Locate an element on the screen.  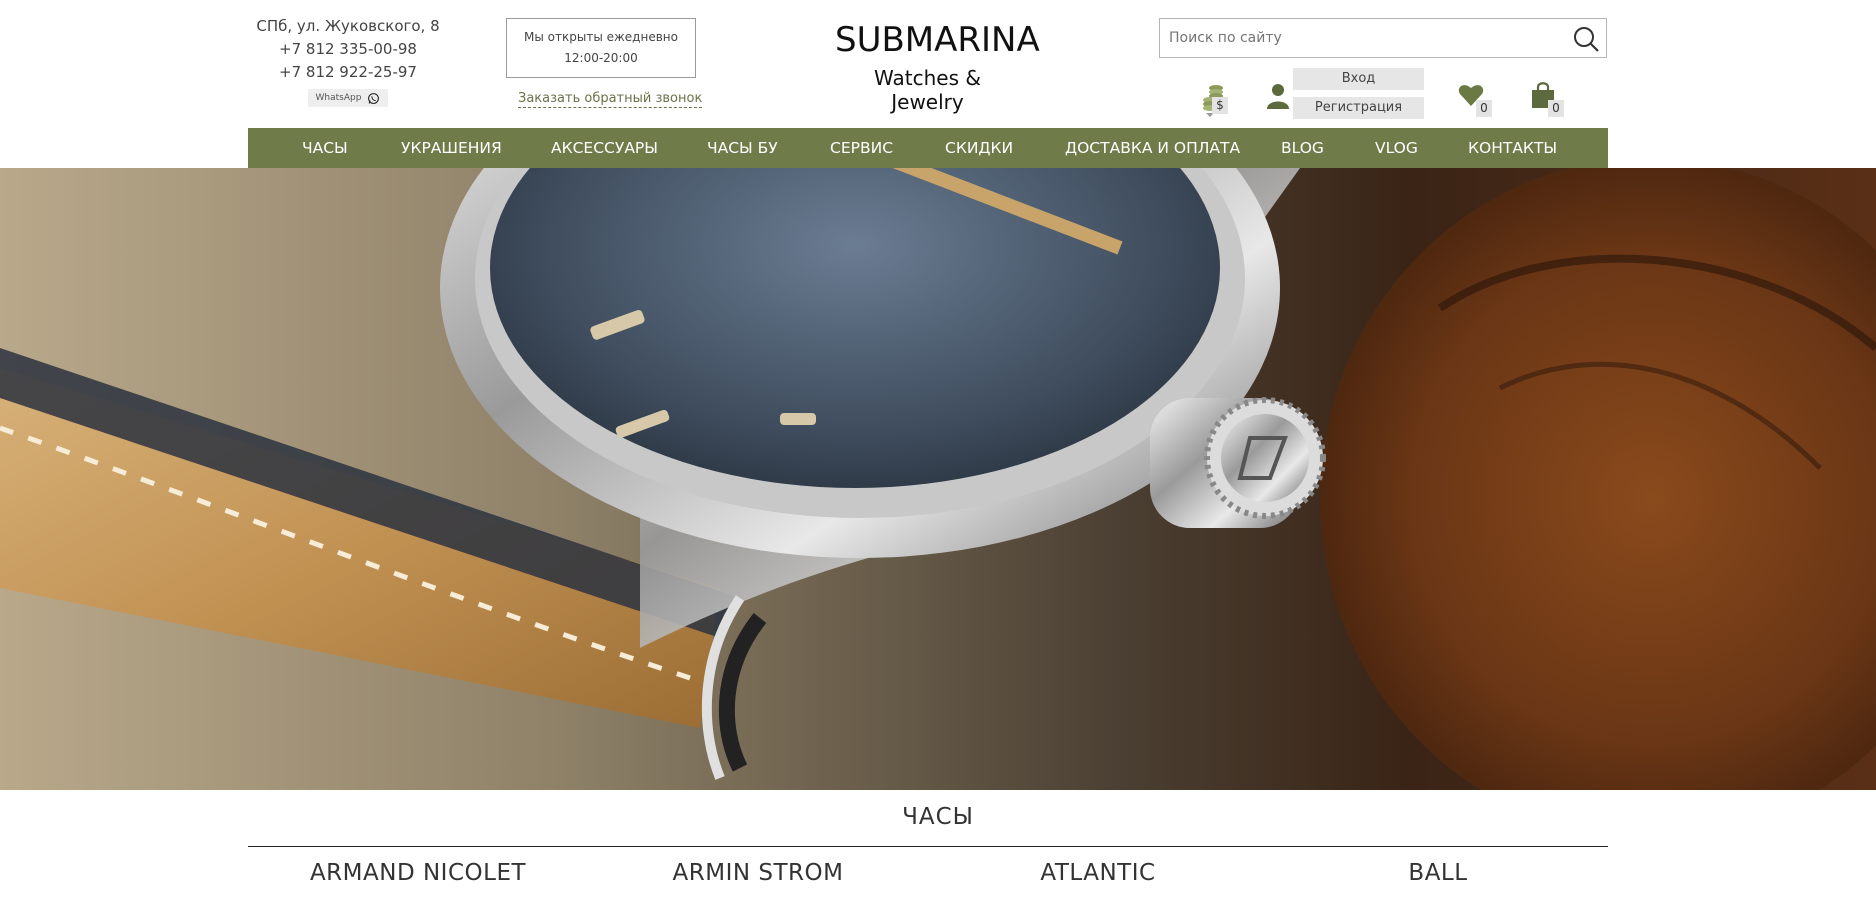
user-icon is located at coordinates (1278, 96).